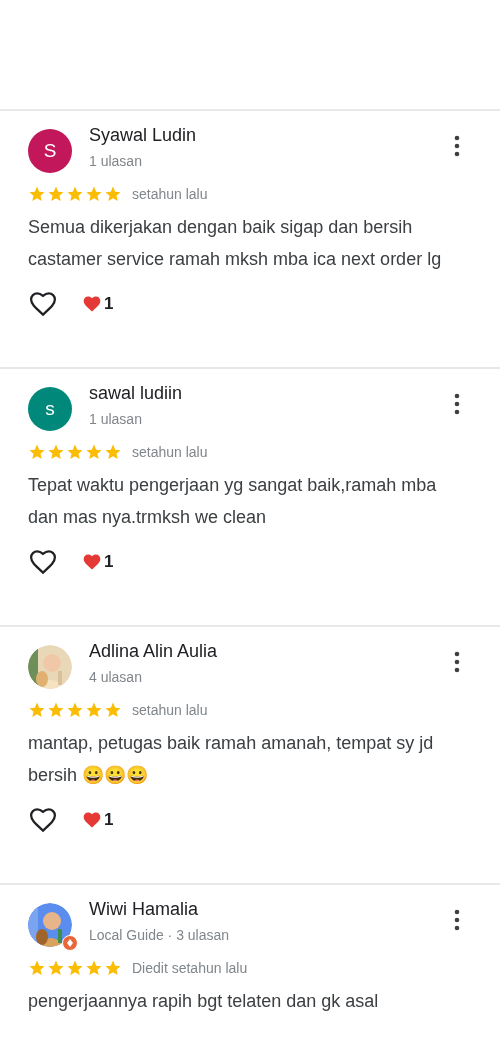 The image size is (500, 1039). Describe the element at coordinates (271, 651) in the screenshot. I see `reviewer-name: Adlina Alin Aulia` at that location.